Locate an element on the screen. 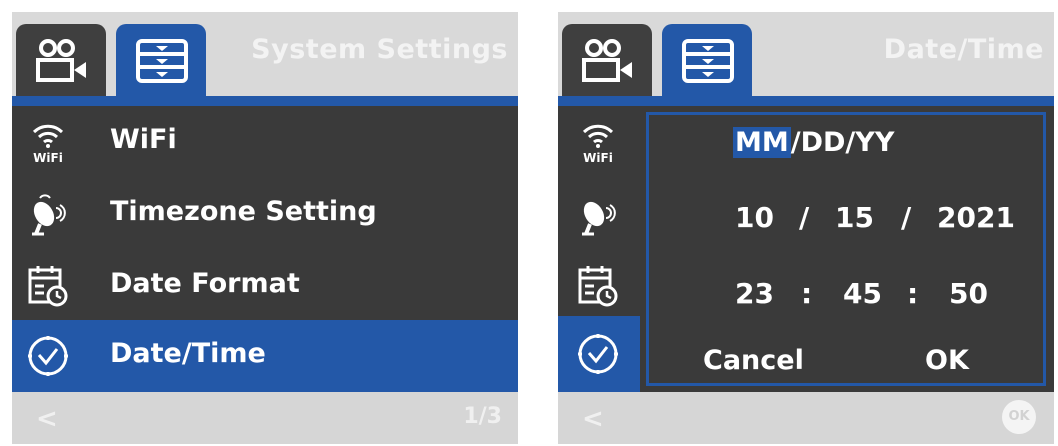 This screenshot has height=446, width=1058. ok-button: OK is located at coordinates (947, 360).